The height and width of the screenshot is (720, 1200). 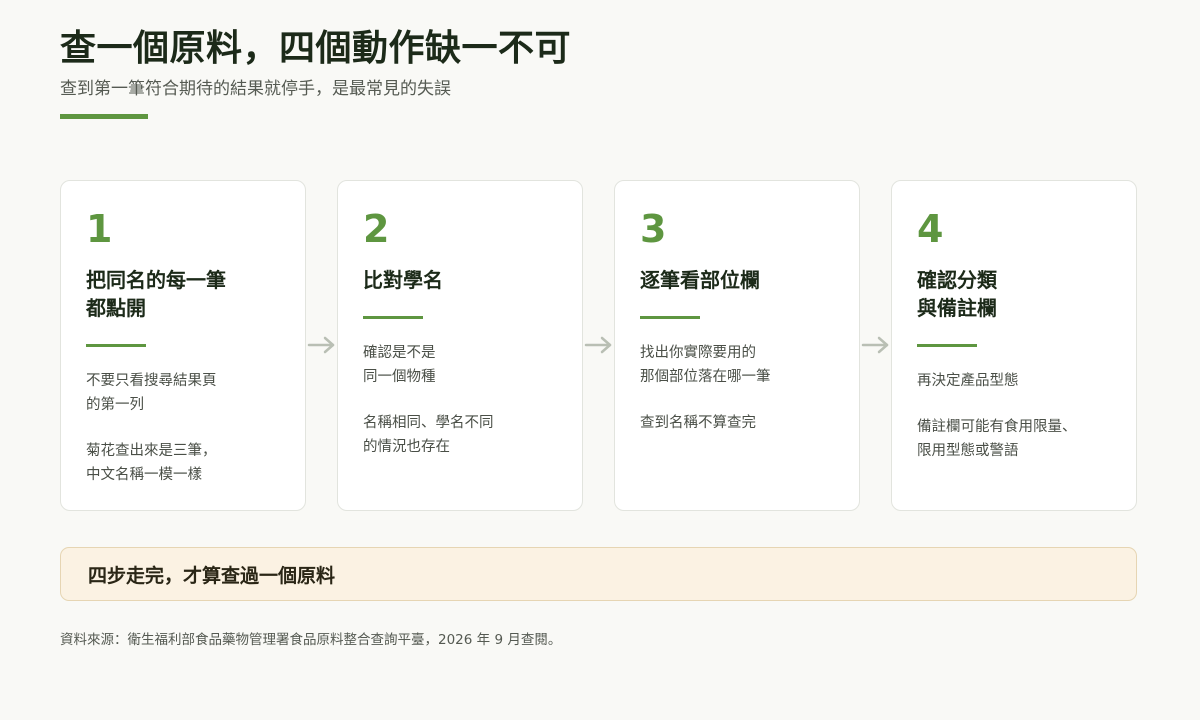 I want to click on title-underline, so click(x=104, y=116).